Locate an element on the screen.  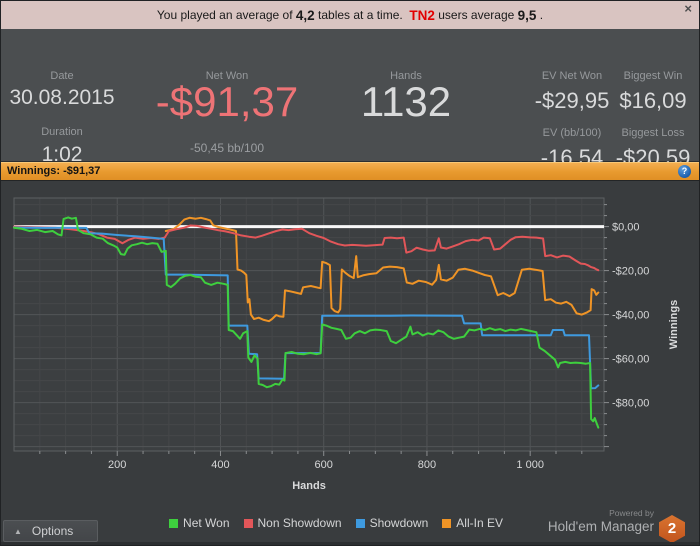
close-icon: × is located at coordinates (688, 9).